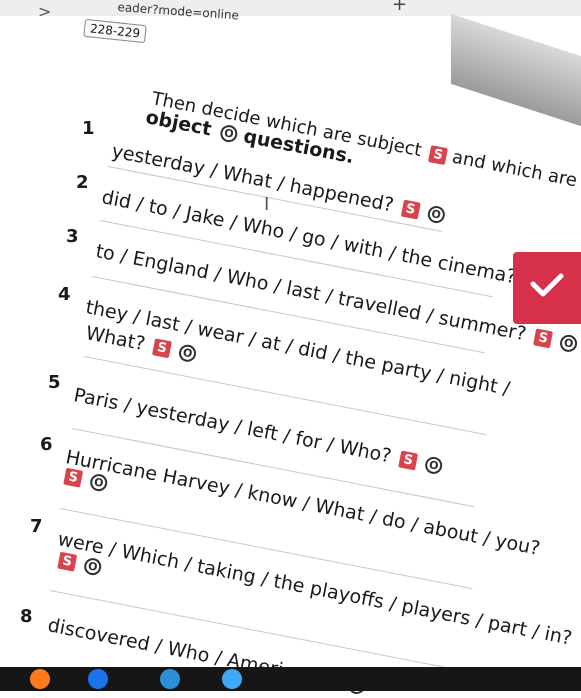 Image resolution: width=581 pixels, height=698 pixels. I want to click on taskbar, so click(290, 679).